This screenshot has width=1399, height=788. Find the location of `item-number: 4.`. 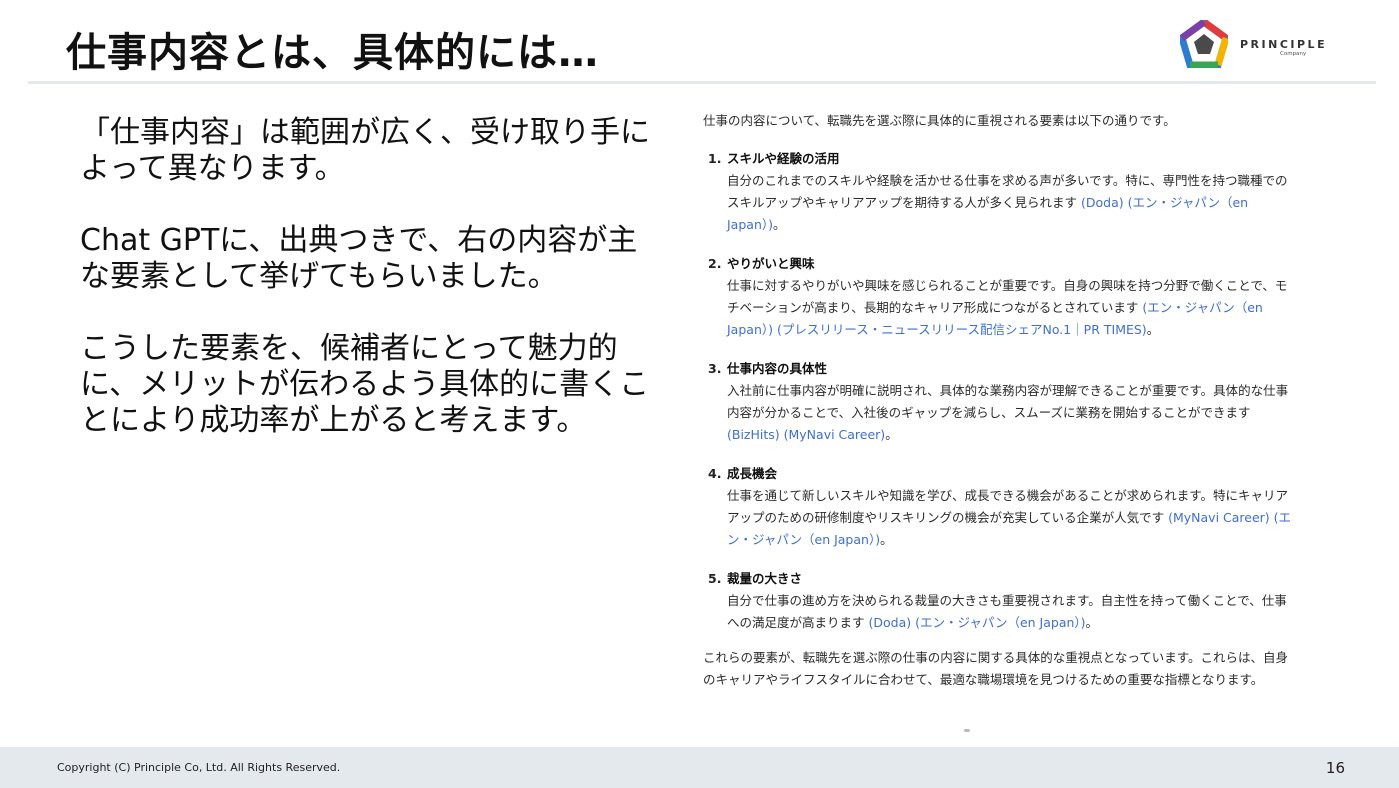

item-number: 4. is located at coordinates (715, 473).